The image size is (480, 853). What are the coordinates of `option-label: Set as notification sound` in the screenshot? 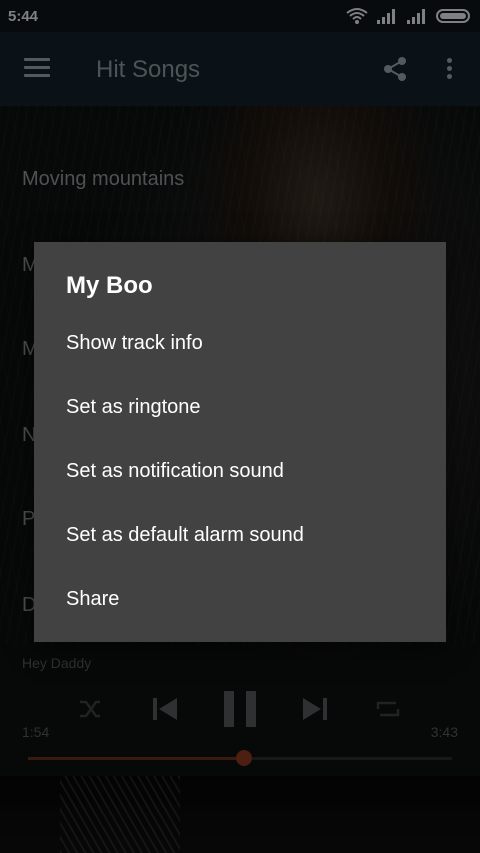 It's located at (175, 471).